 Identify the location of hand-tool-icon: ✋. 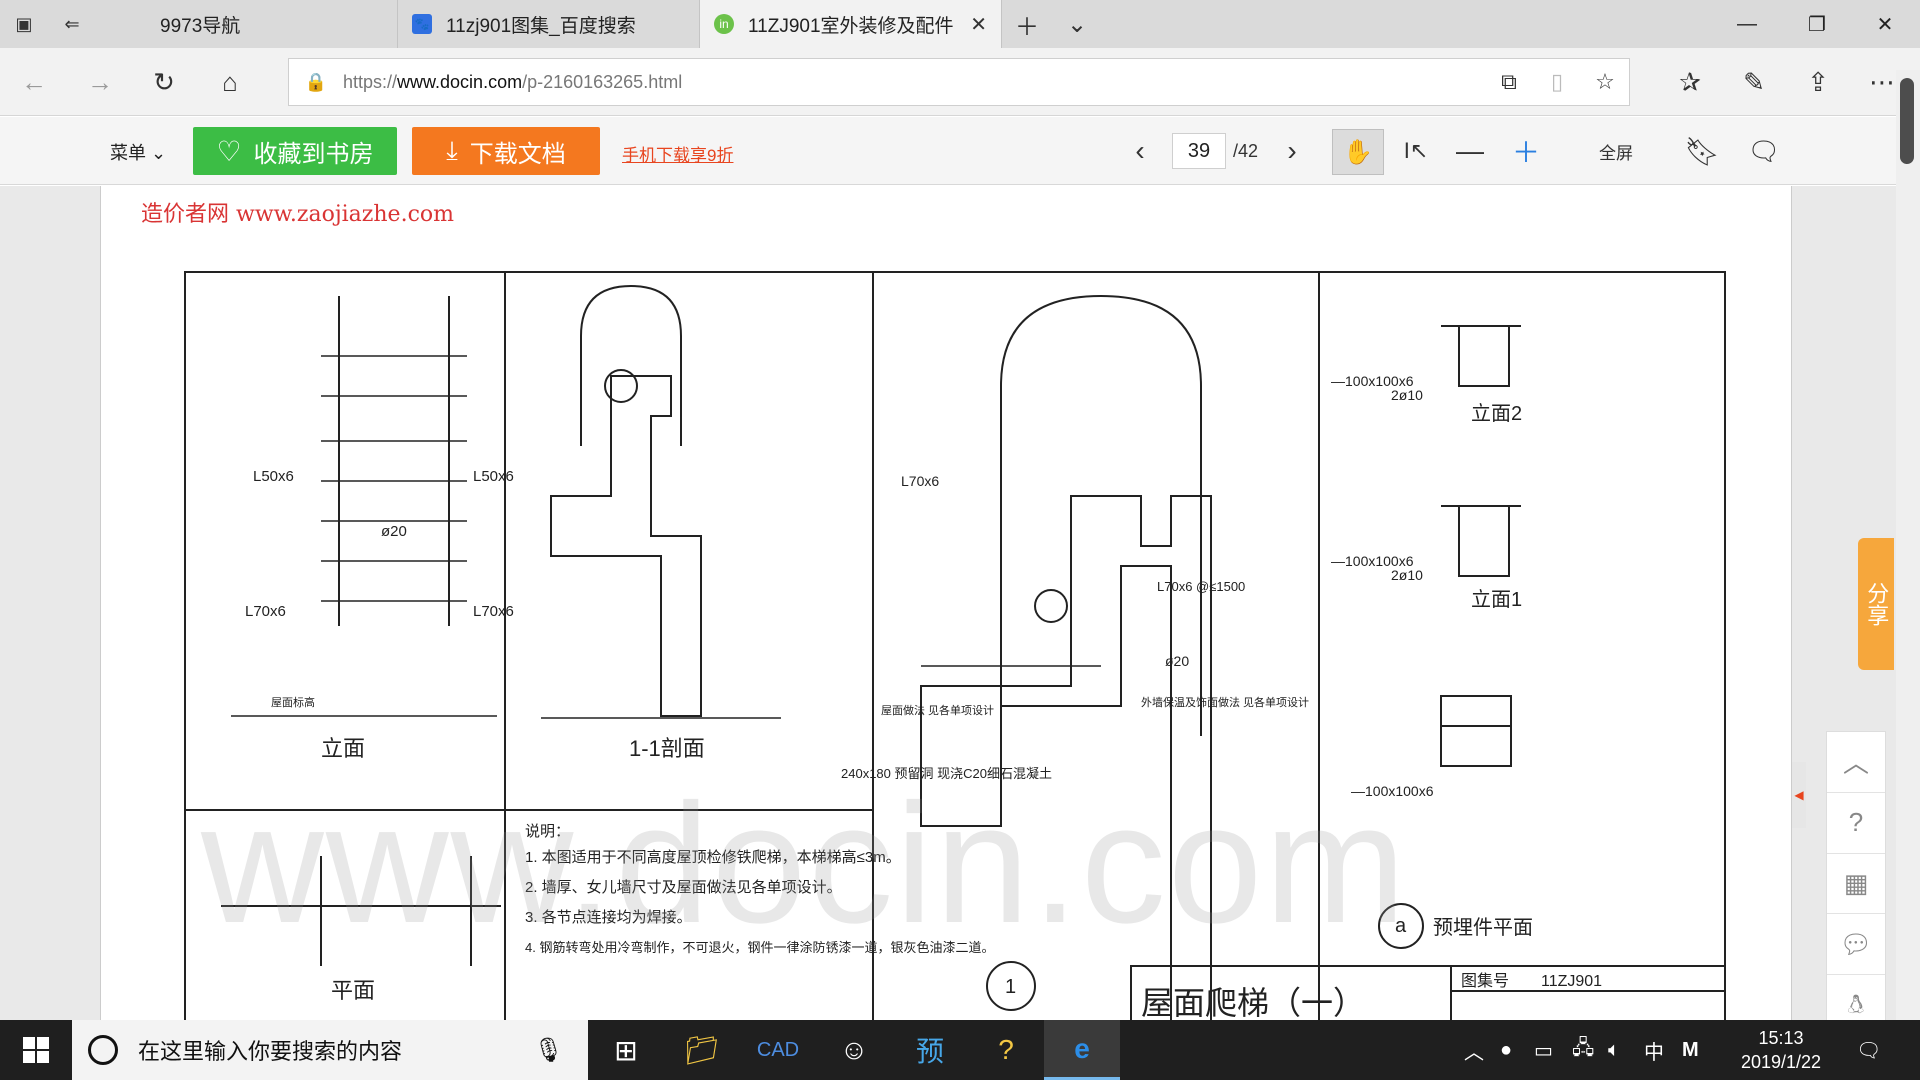
(1358, 152).